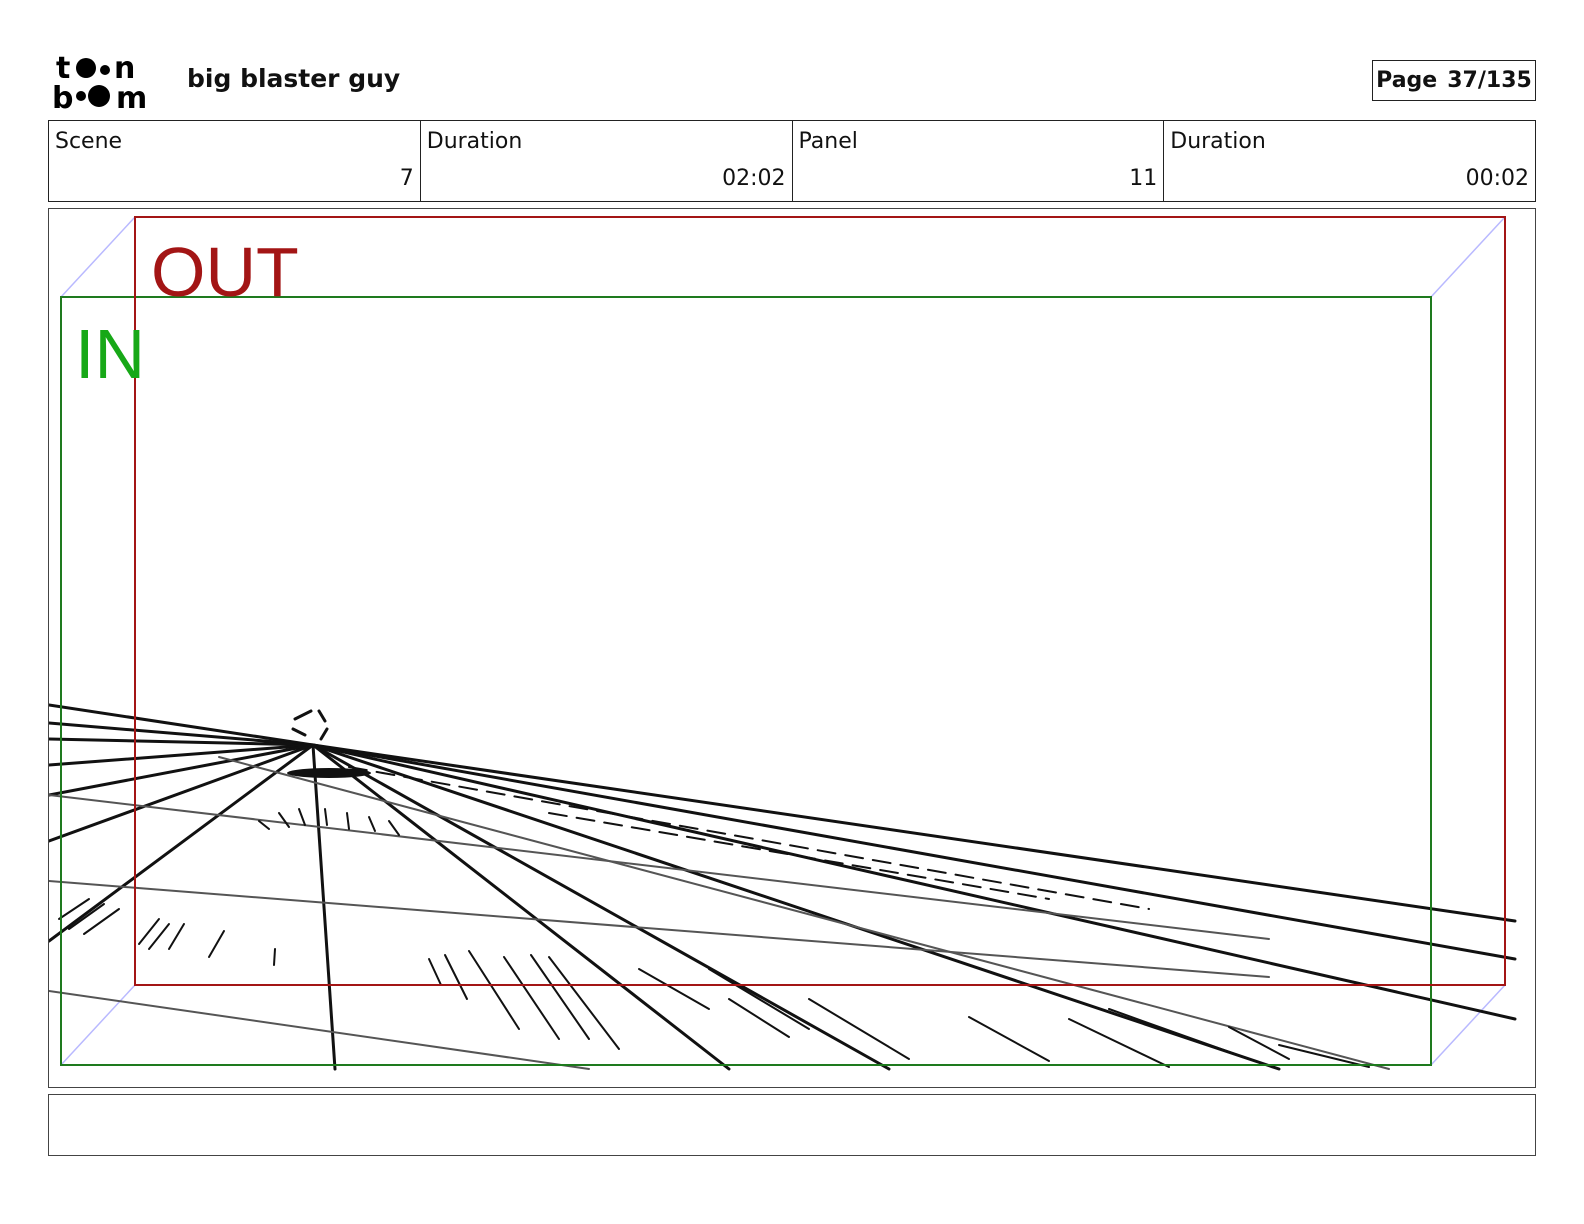  I want to click on scene-value: 7, so click(406, 178).